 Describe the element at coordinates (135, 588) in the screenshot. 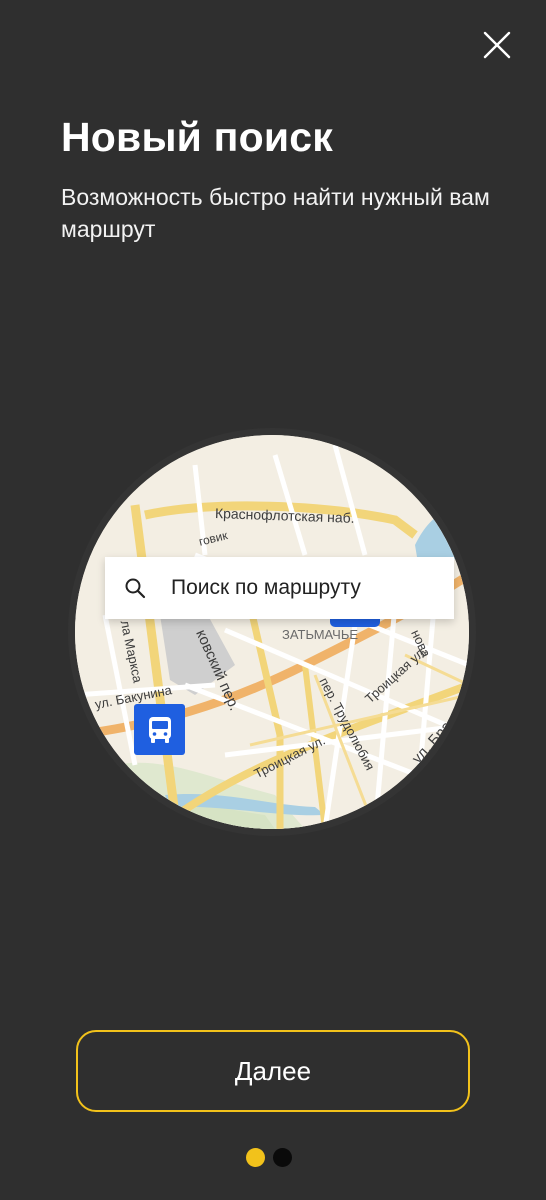

I see `search-icon` at that location.